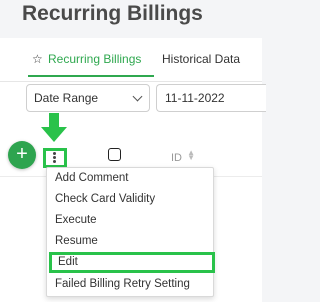 The image size is (320, 302). Describe the element at coordinates (112, 13) in the screenshot. I see `page-title: Recurring Billings` at that location.